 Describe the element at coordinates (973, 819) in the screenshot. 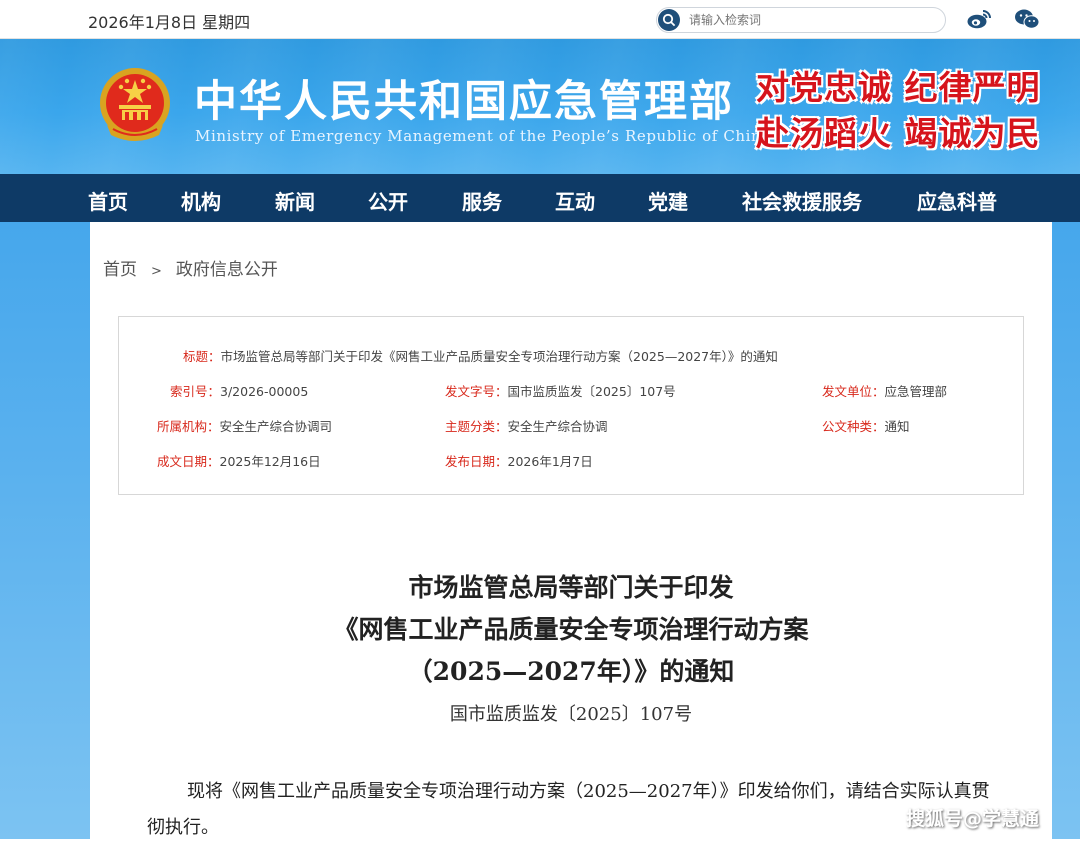

I see `watermark: 搜狐号@学慧通` at that location.